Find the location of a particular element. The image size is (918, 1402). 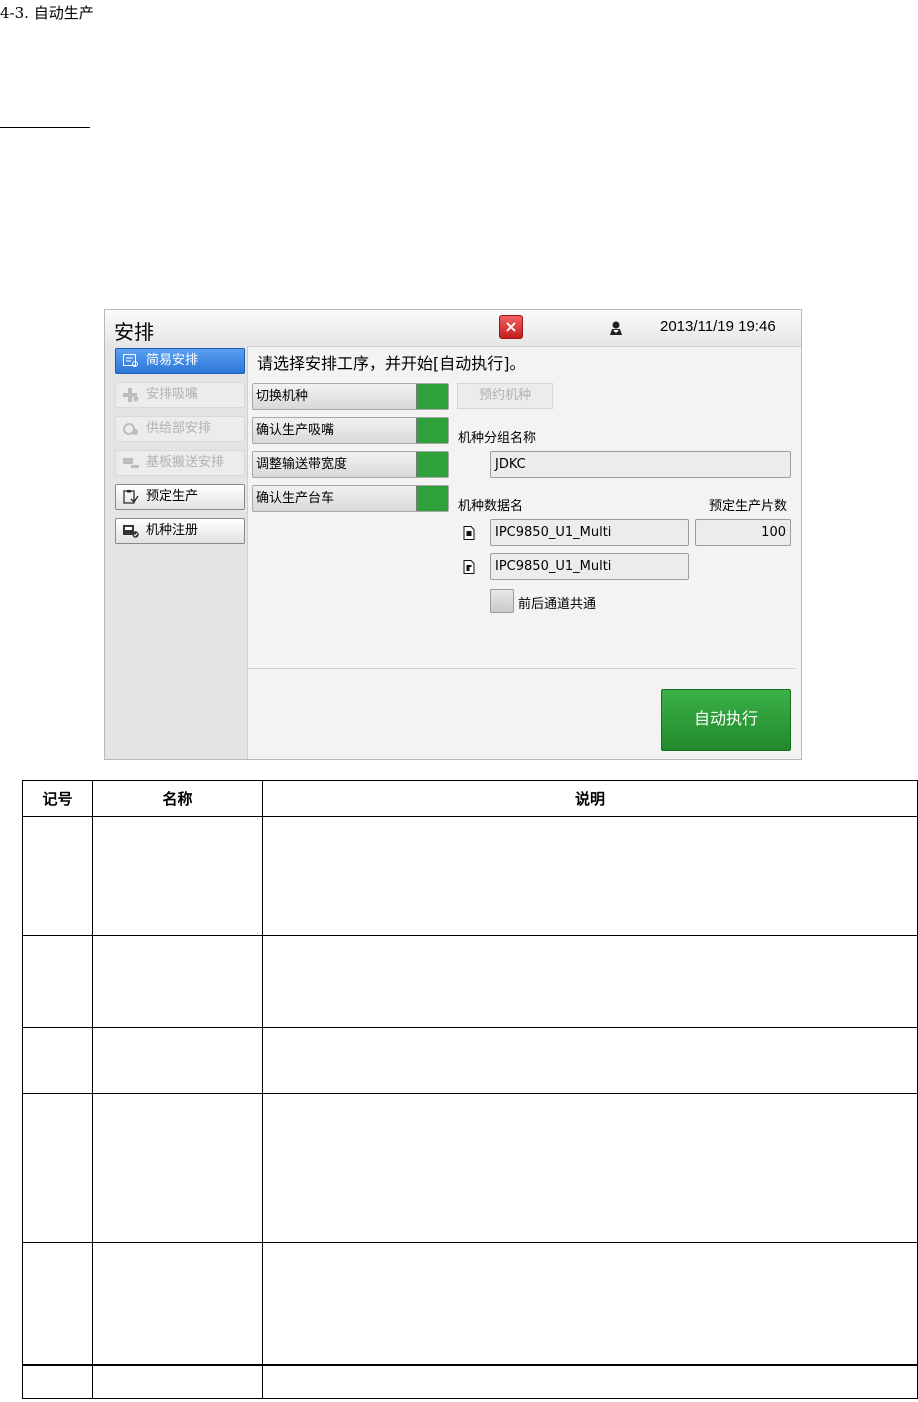

board-transfer-icon is located at coordinates (131, 463).